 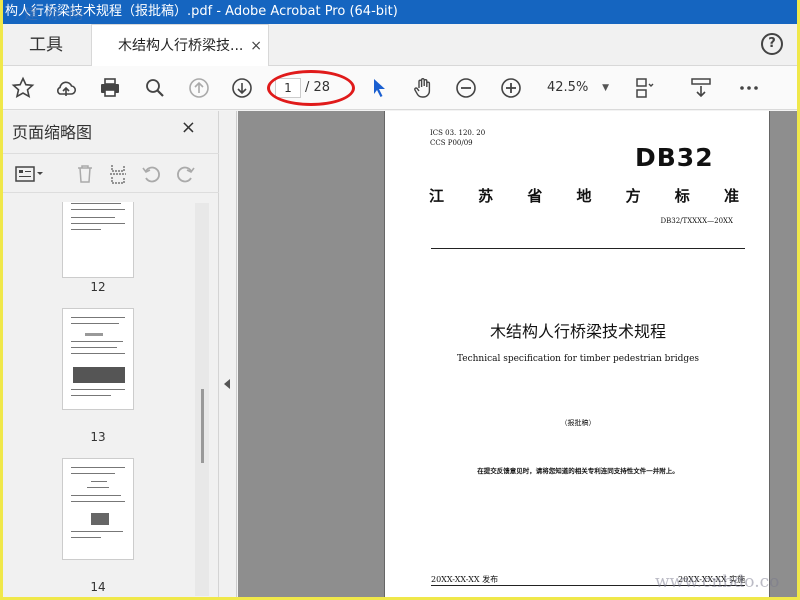 What do you see at coordinates (465, 579) in the screenshot?
I see `publish-date: 20XX-XX-XX 发布` at bounding box center [465, 579].